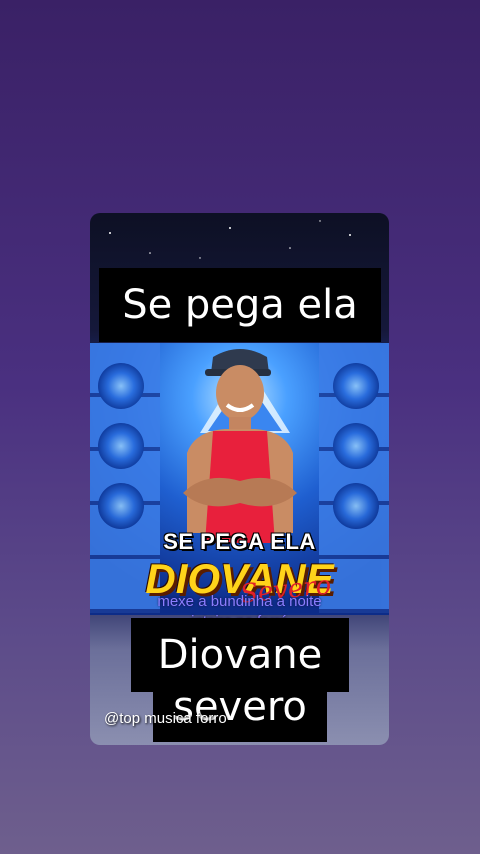 This screenshot has width=480, height=854. Describe the element at coordinates (240, 446) in the screenshot. I see `singer-photo` at that location.